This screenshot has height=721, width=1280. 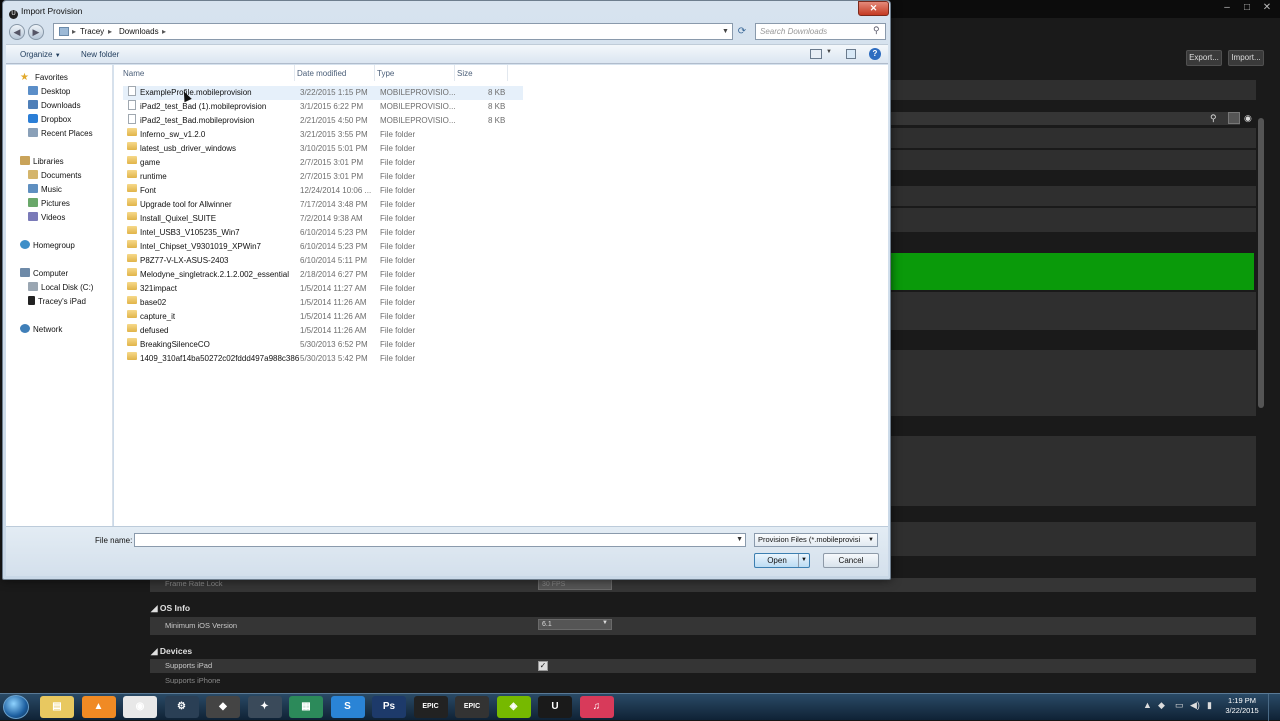 I want to click on taskbar-app-steam-icon: ⚙, so click(x=181, y=707).